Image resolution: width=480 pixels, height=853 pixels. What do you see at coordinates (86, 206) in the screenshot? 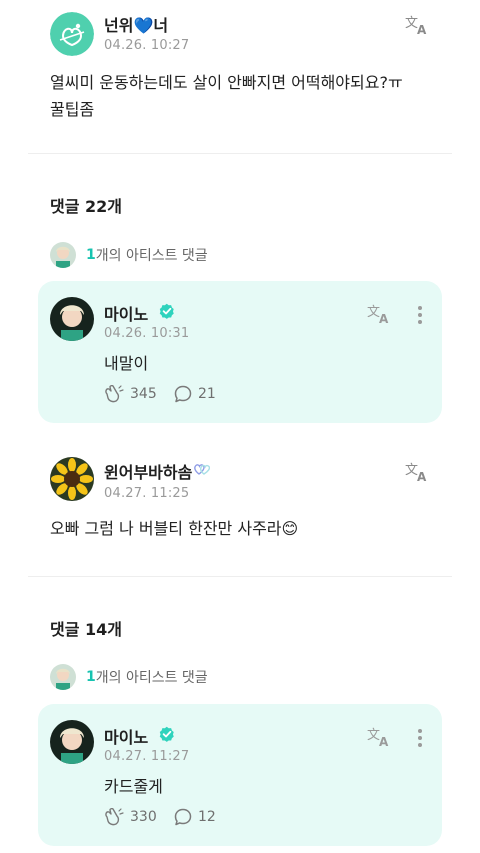
I see `comment-count-1: 댓글 22개` at bounding box center [86, 206].